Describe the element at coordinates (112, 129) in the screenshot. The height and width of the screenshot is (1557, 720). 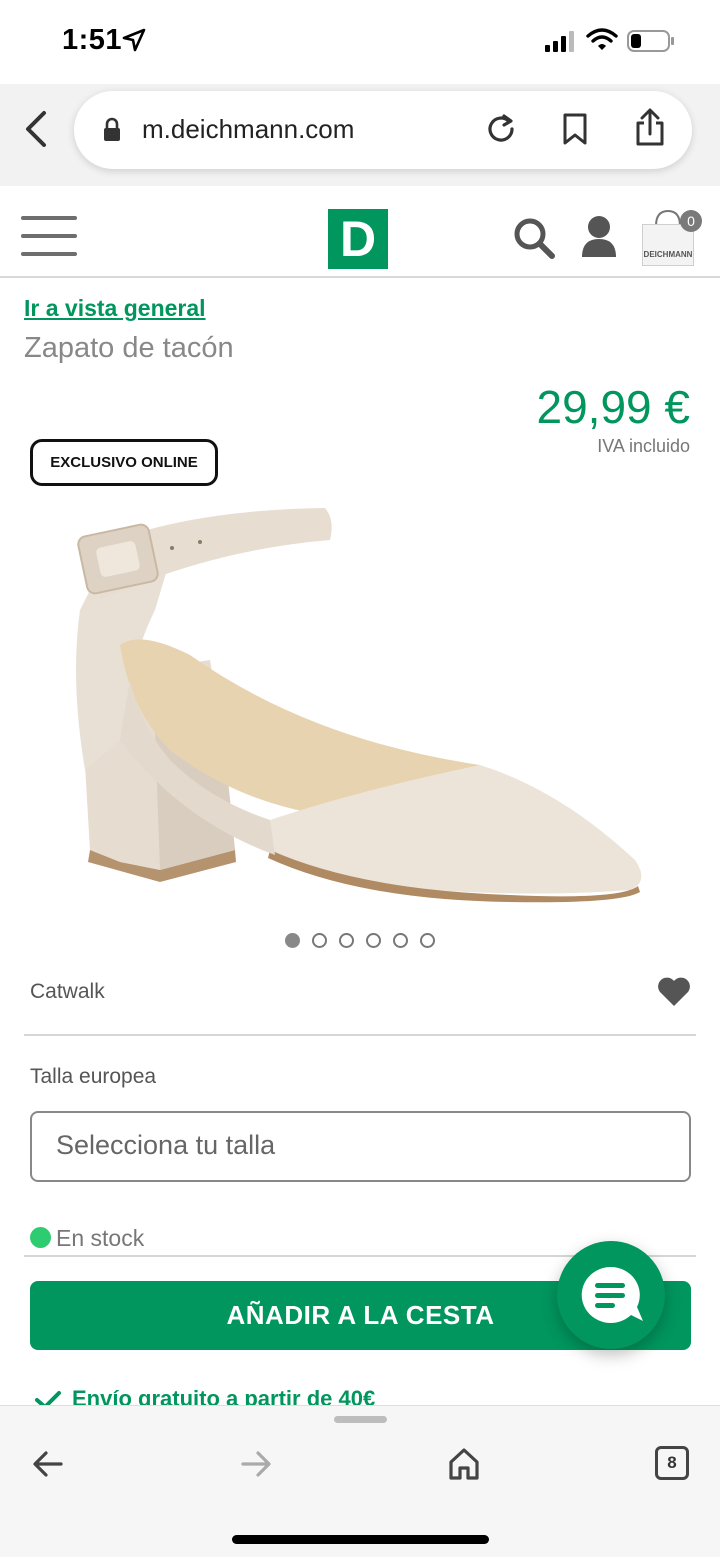
I see `lock-icon` at that location.